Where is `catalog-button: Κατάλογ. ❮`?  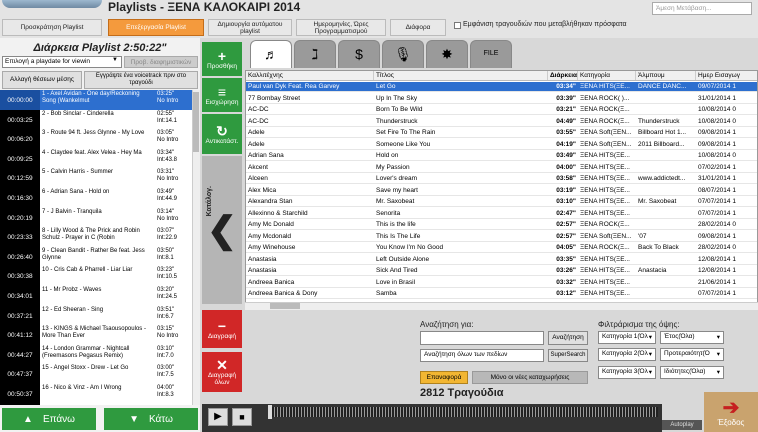 catalog-button: Κατάλογ. ❮ is located at coordinates (222, 230).